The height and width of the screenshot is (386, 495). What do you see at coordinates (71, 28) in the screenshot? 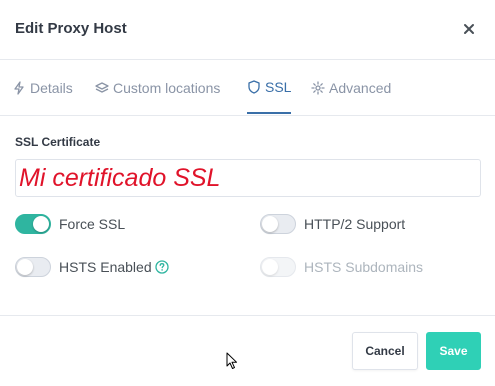
I see `modal-title: Edit Proxy Host` at bounding box center [71, 28].